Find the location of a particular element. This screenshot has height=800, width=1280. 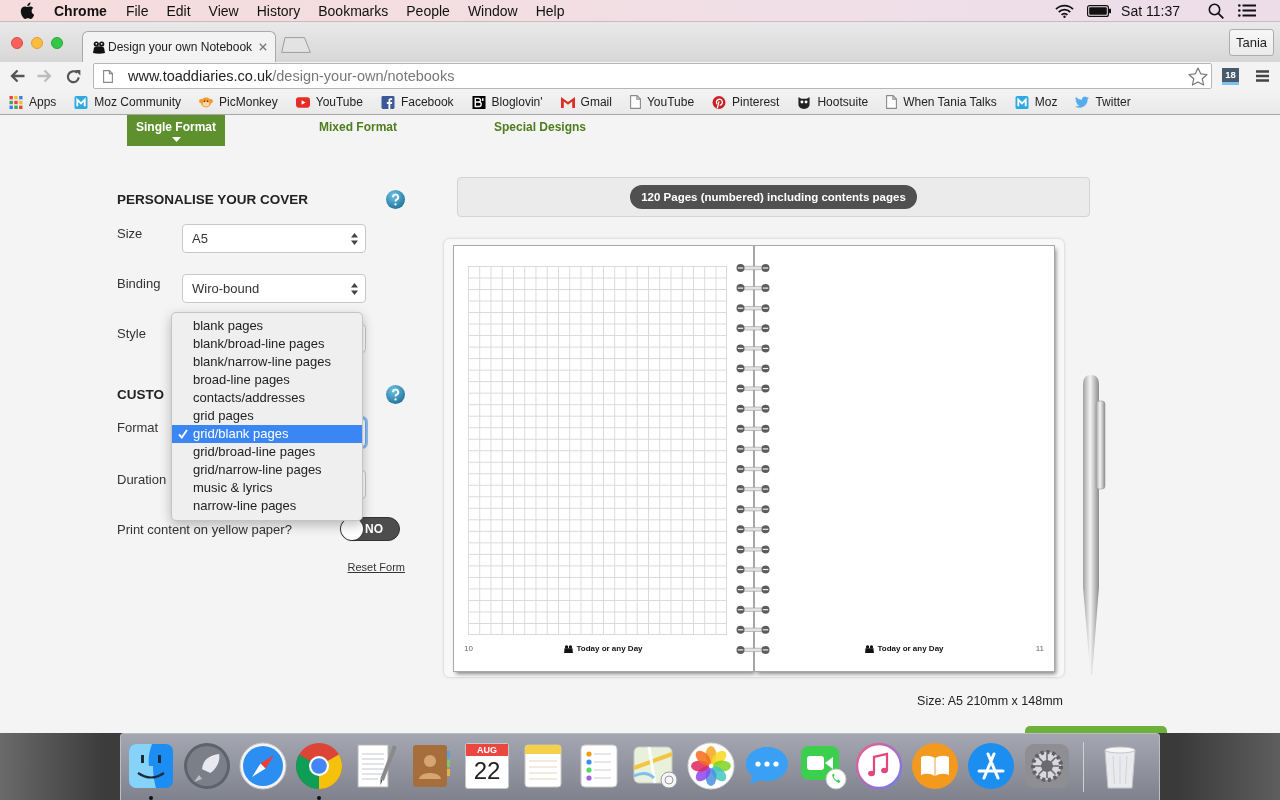

open-book-icon is located at coordinates (935, 766).